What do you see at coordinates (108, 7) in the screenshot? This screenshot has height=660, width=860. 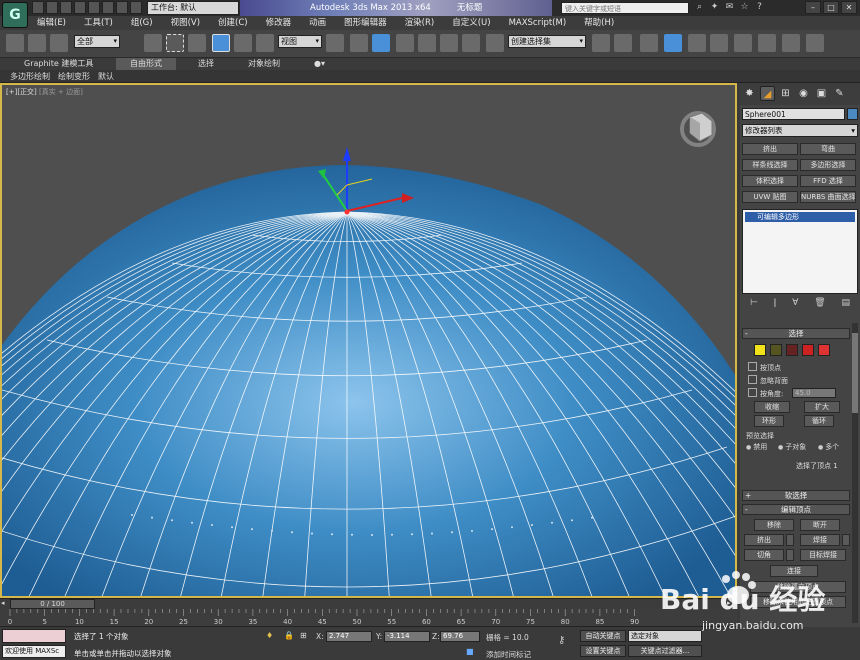 I see `hold-icon` at bounding box center [108, 7].